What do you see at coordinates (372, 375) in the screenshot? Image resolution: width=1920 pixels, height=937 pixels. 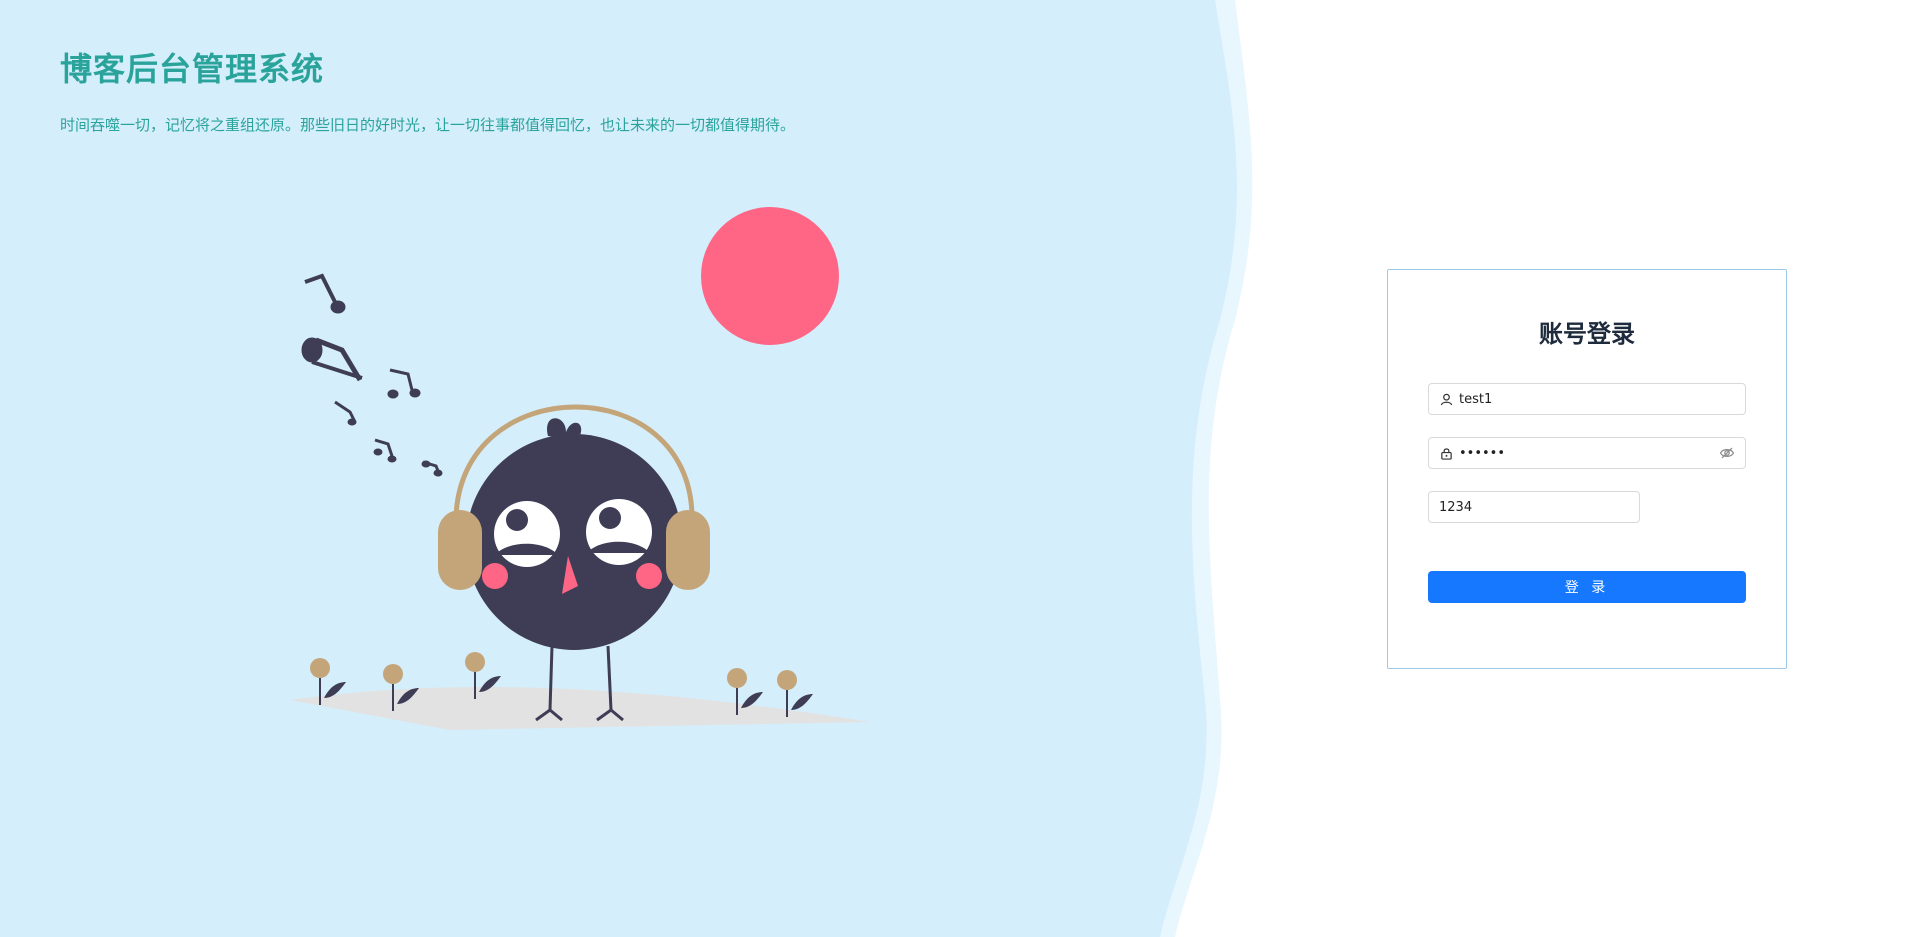 I see `music-notes` at bounding box center [372, 375].